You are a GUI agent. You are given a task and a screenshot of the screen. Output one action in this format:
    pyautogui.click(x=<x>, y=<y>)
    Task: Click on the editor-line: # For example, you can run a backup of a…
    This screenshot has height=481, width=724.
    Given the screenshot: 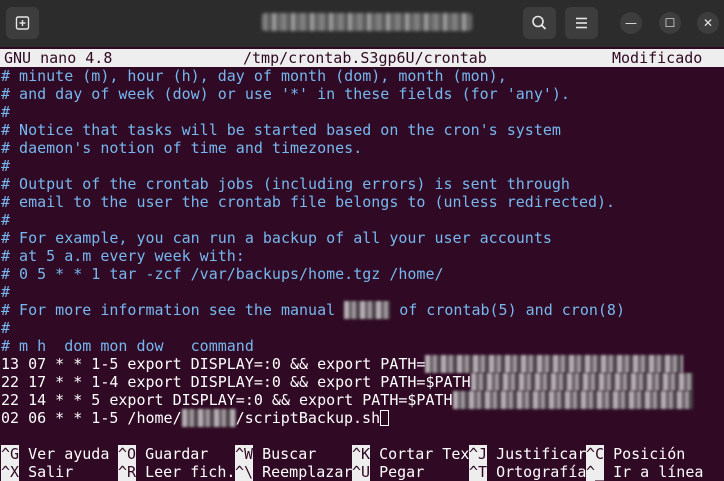 What is the action you would take?
    pyautogui.click(x=276, y=238)
    